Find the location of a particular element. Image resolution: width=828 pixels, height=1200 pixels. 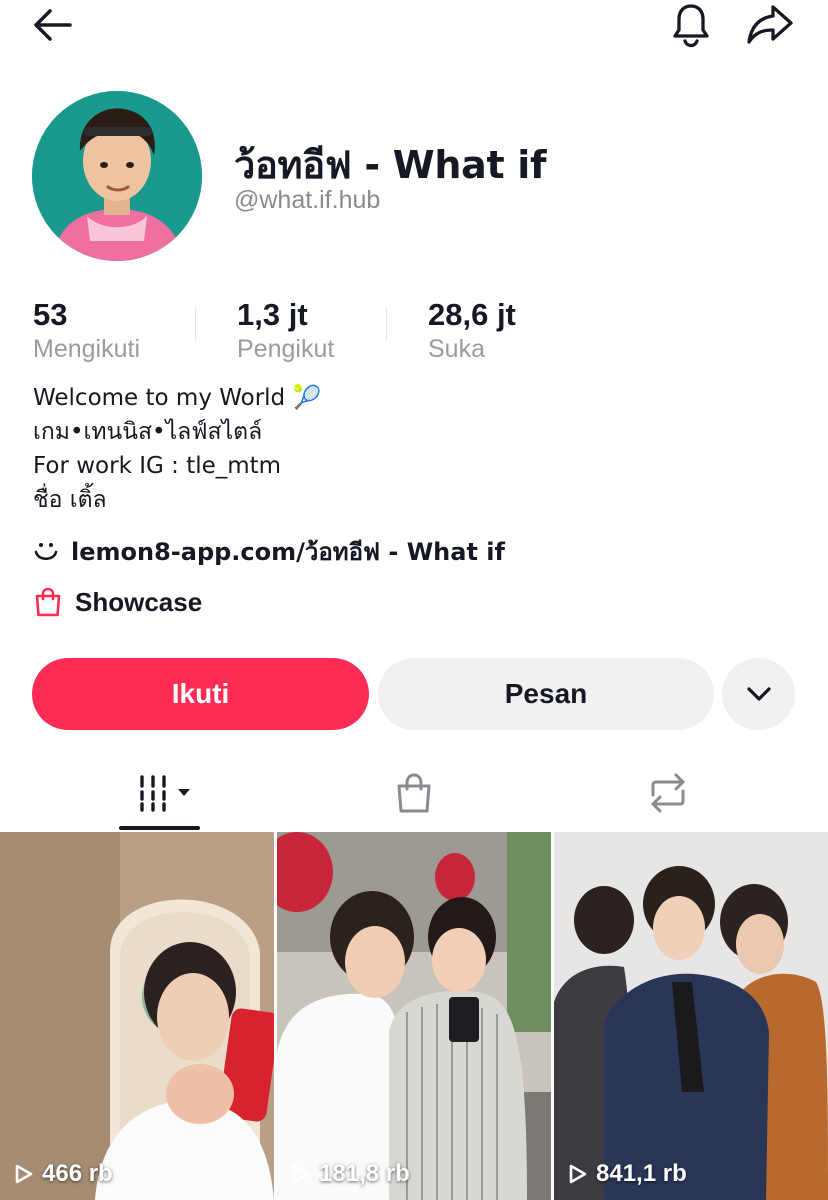

tab-reposts is located at coordinates (668, 793).